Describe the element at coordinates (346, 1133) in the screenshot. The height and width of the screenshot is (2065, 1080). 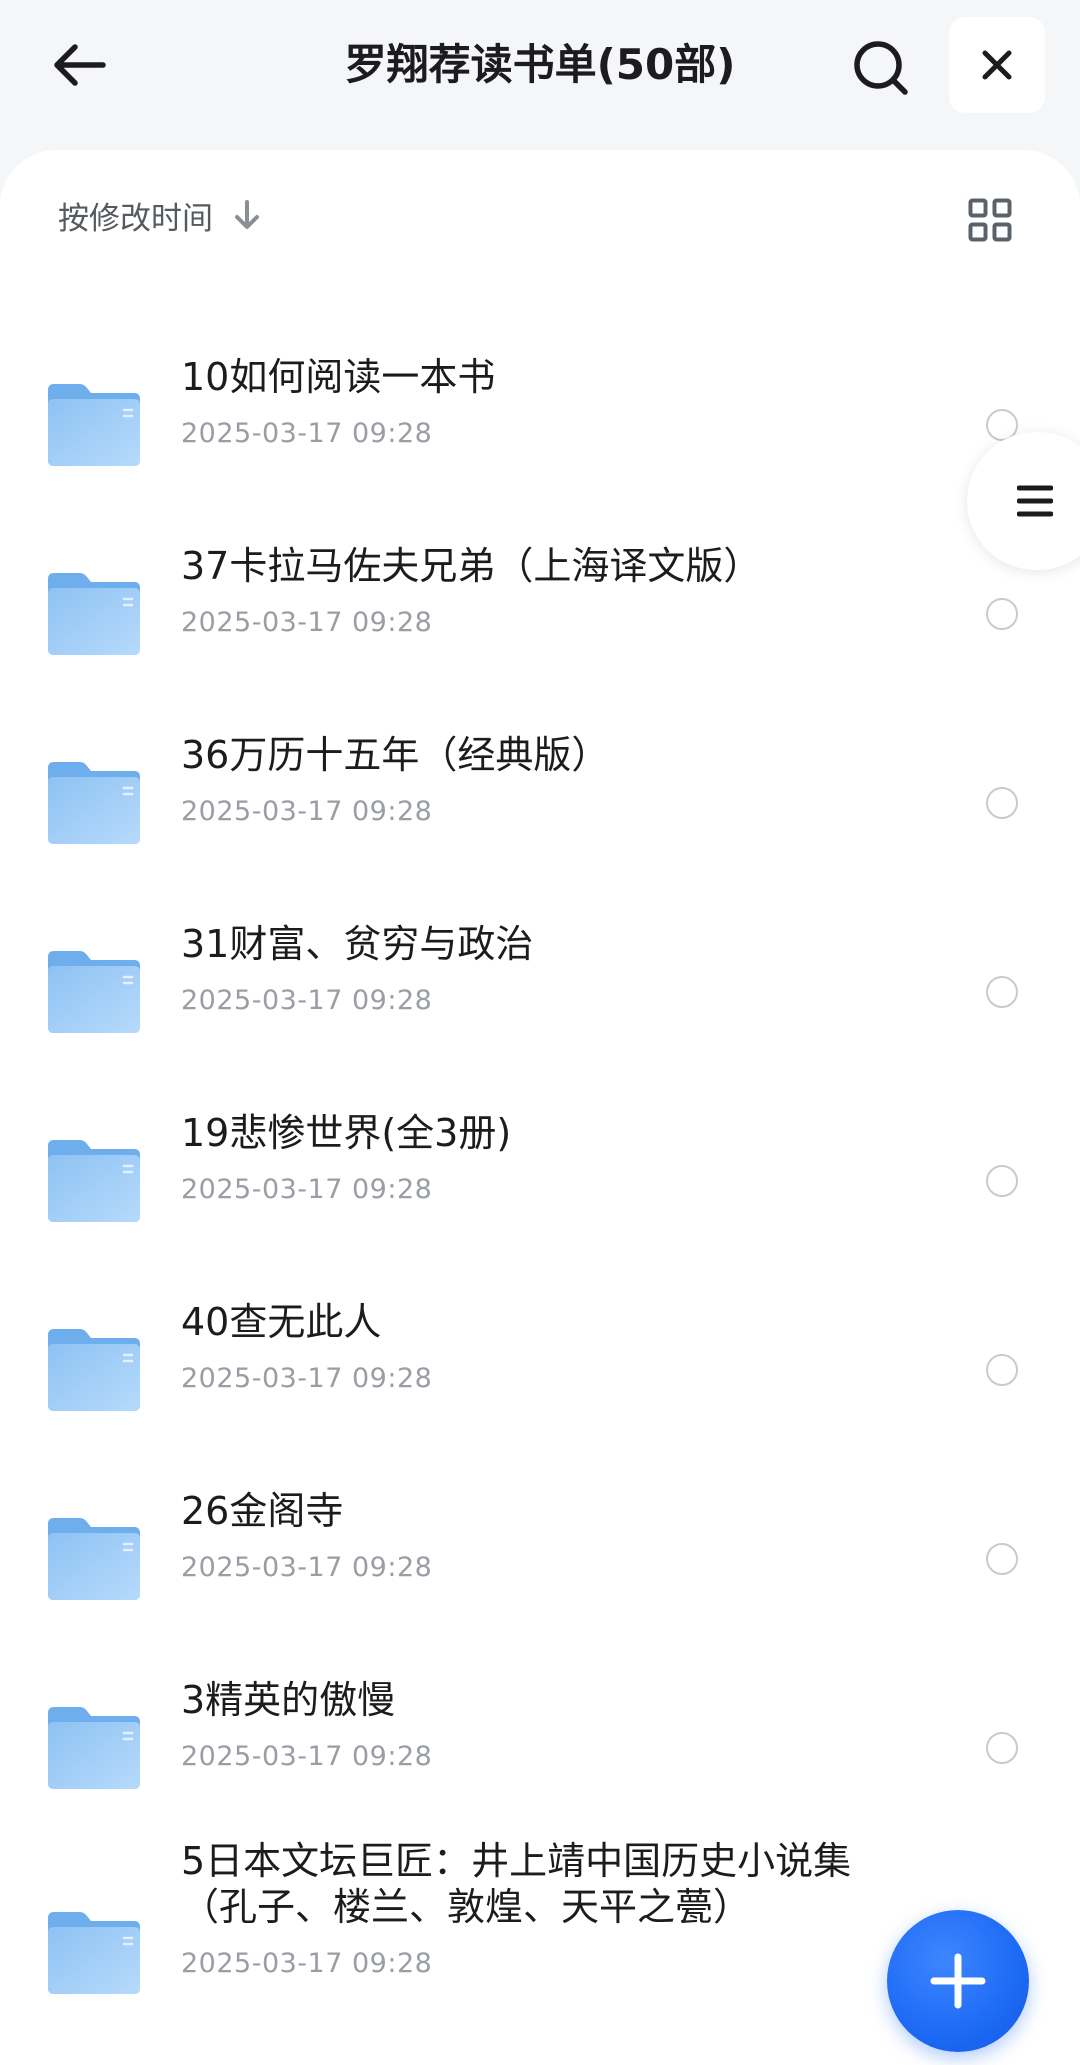
I see `file-name: 19悲惨世界(全3册)` at that location.